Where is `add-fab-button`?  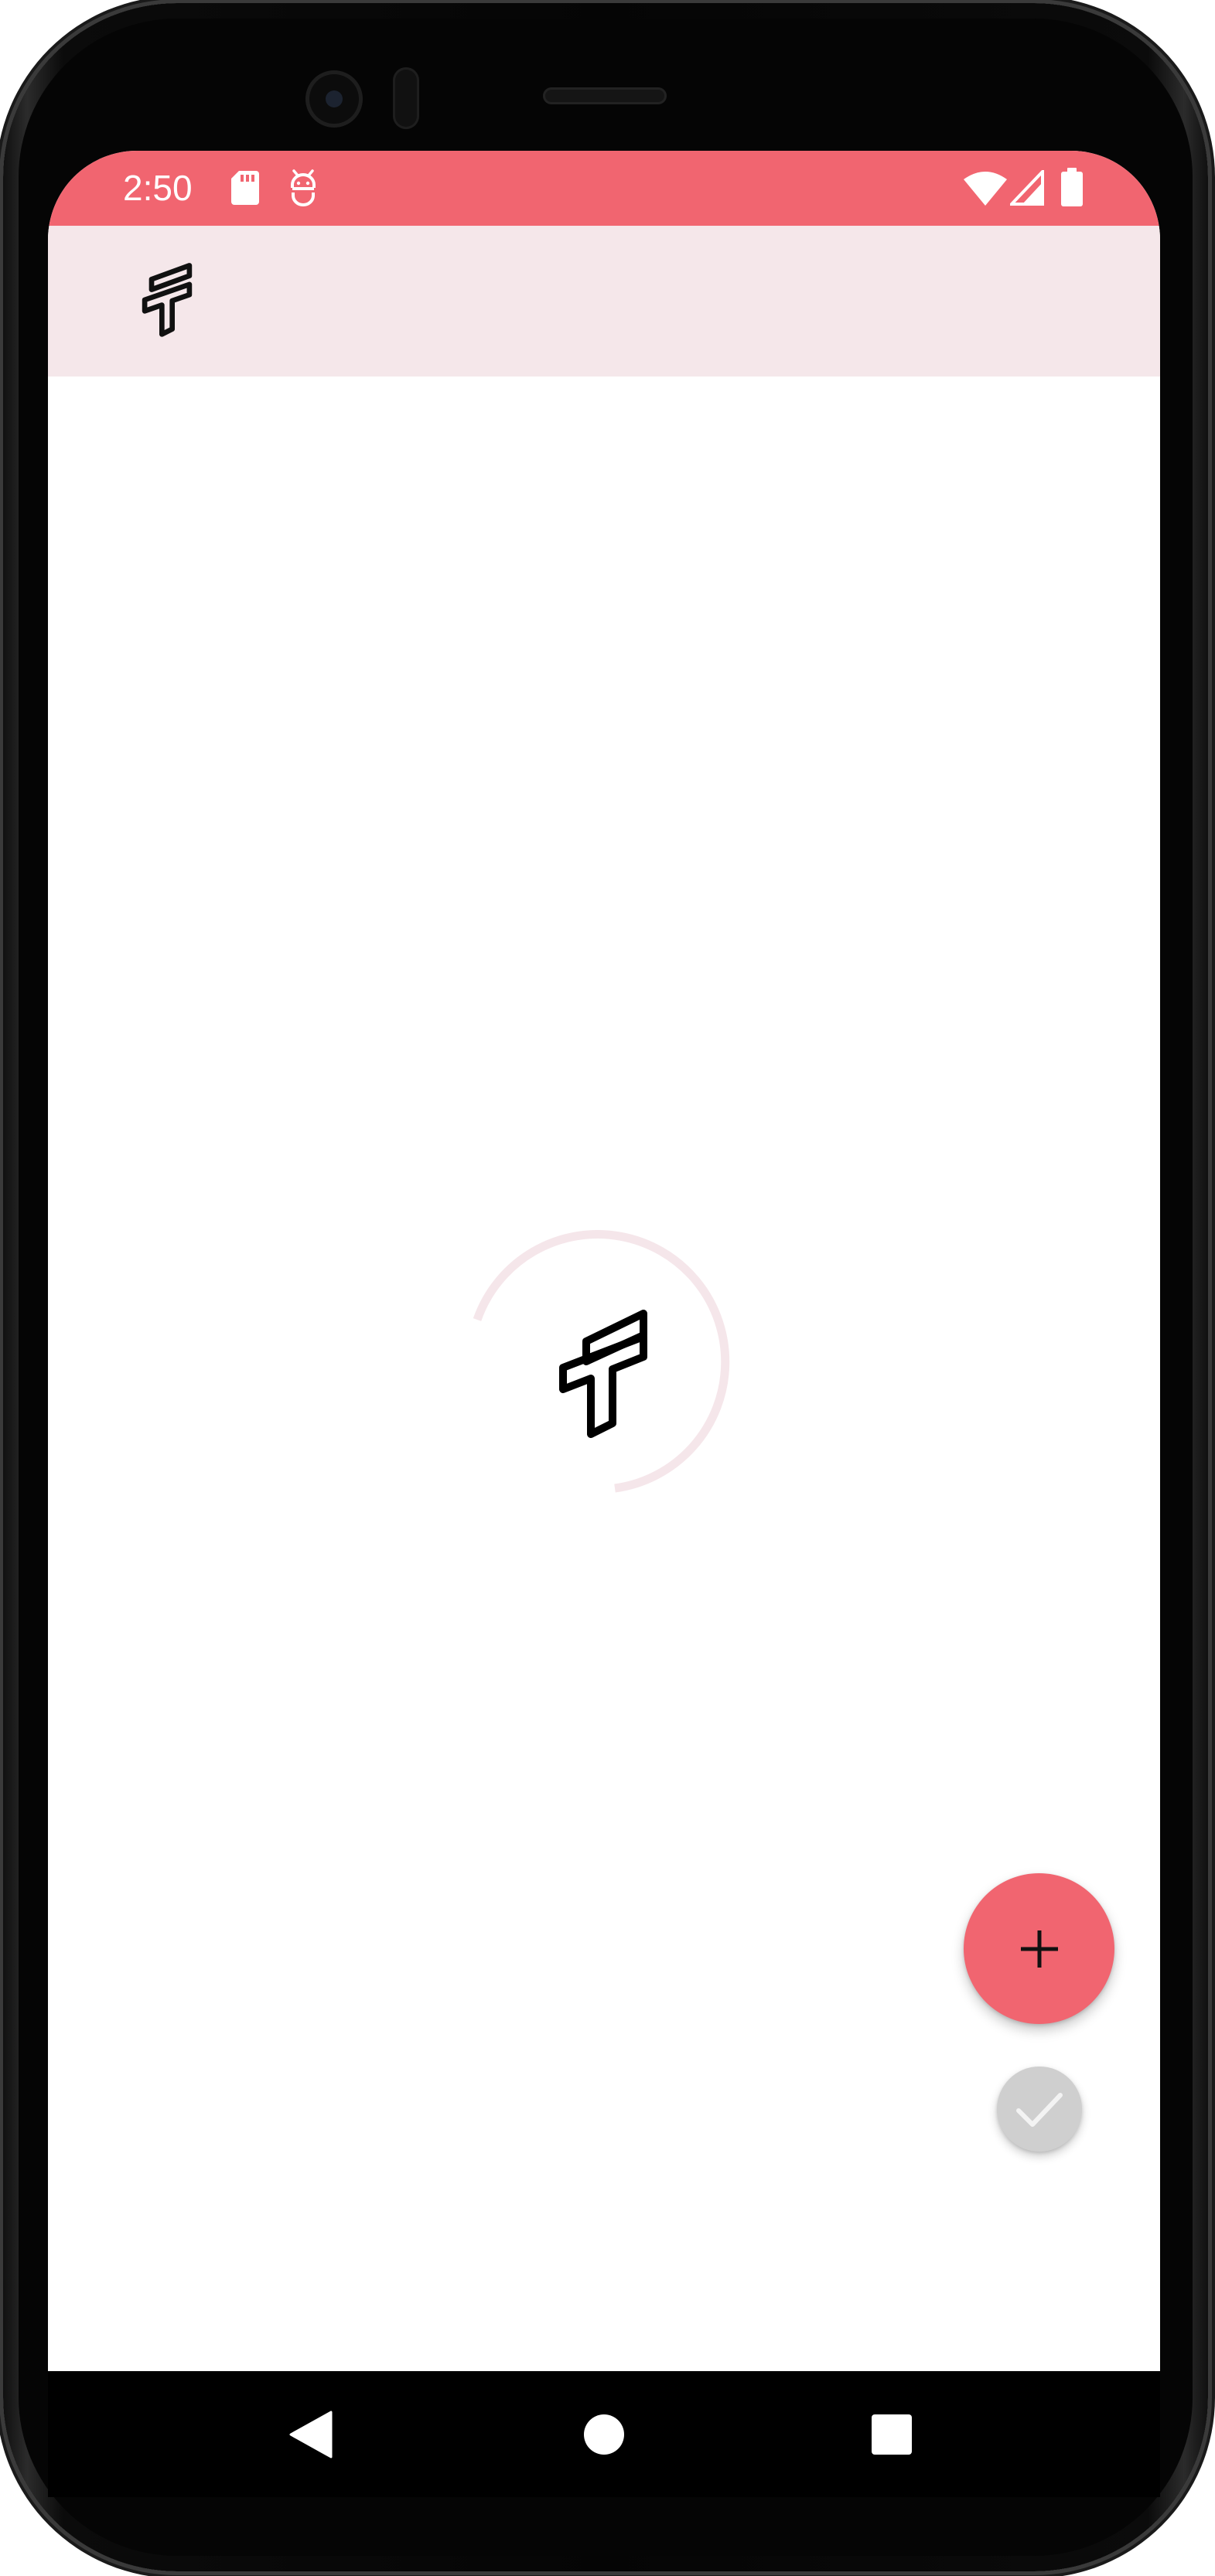
add-fab-button is located at coordinates (1039, 1949).